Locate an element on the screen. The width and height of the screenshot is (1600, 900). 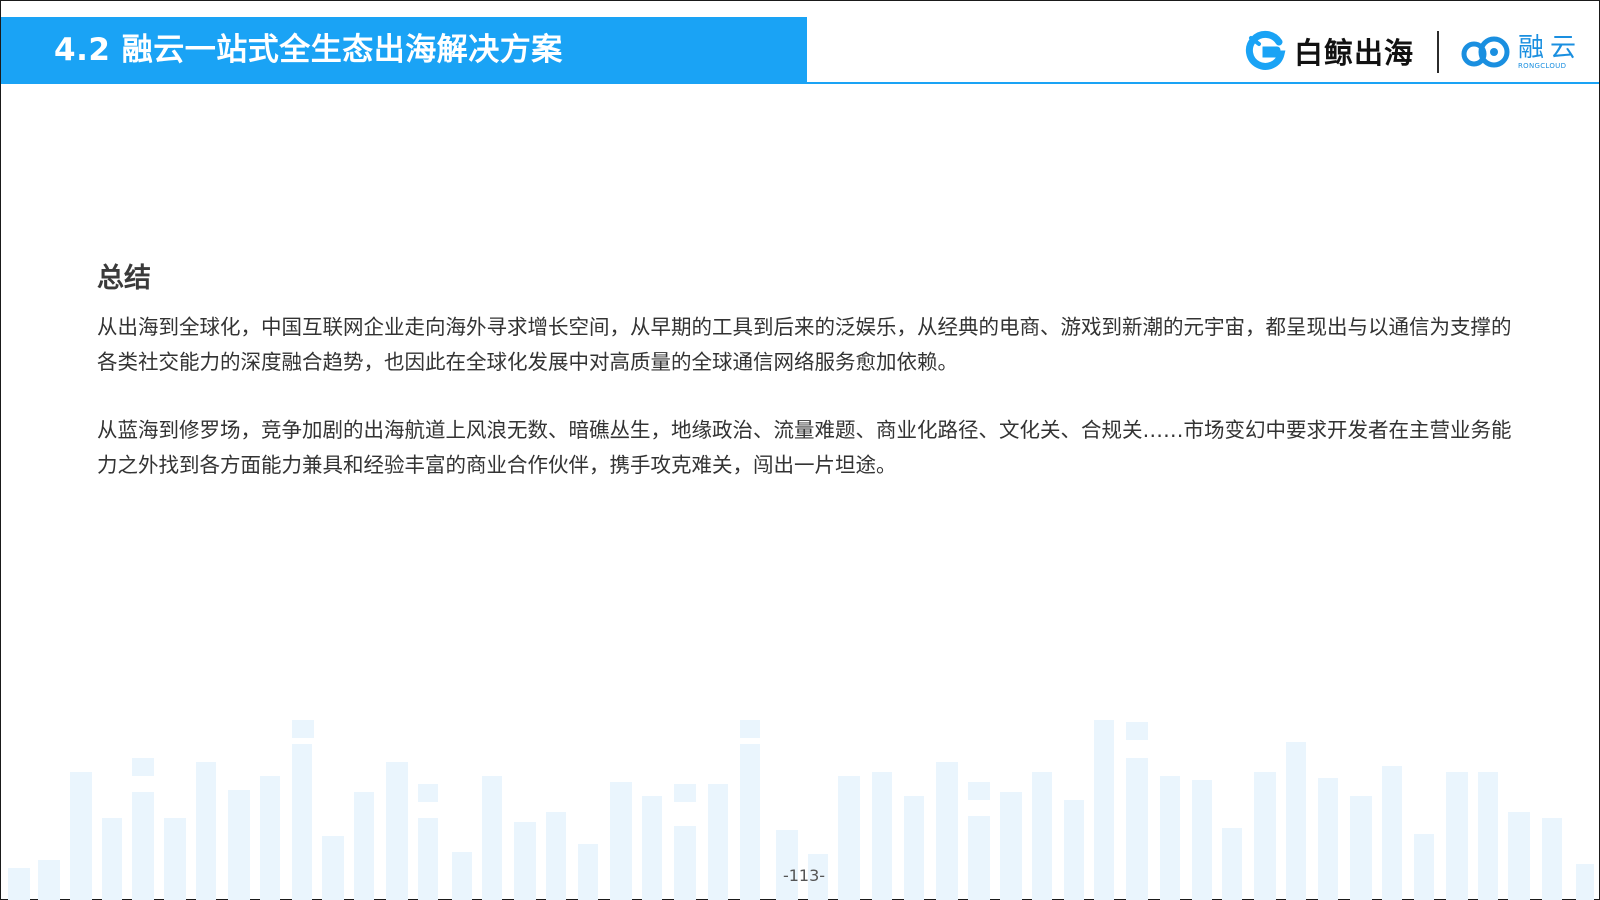
rongcloud-logo: 融云 RONGCLOUD is located at coordinates (1521, 52).